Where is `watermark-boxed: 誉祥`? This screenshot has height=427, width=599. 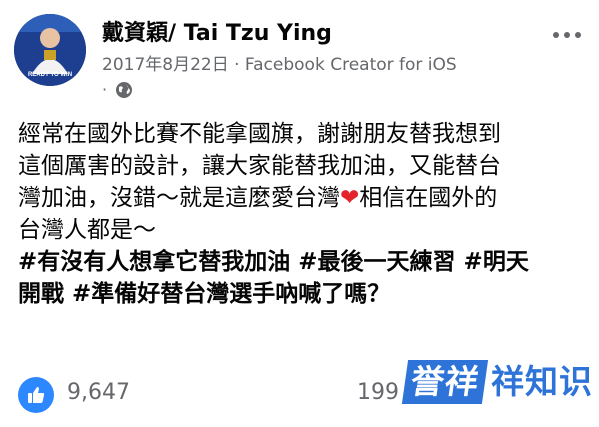 watermark-boxed: 誉祥 is located at coordinates (445, 382).